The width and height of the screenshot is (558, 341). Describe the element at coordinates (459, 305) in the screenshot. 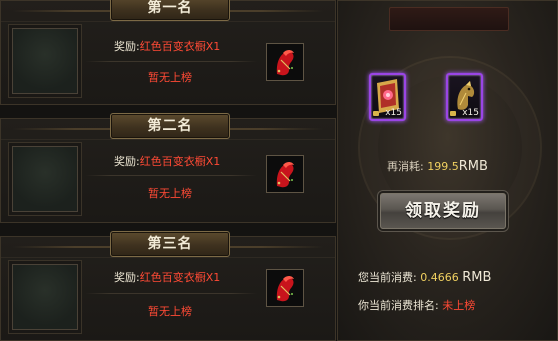

I see `current-rank-value: 未上榜` at that location.